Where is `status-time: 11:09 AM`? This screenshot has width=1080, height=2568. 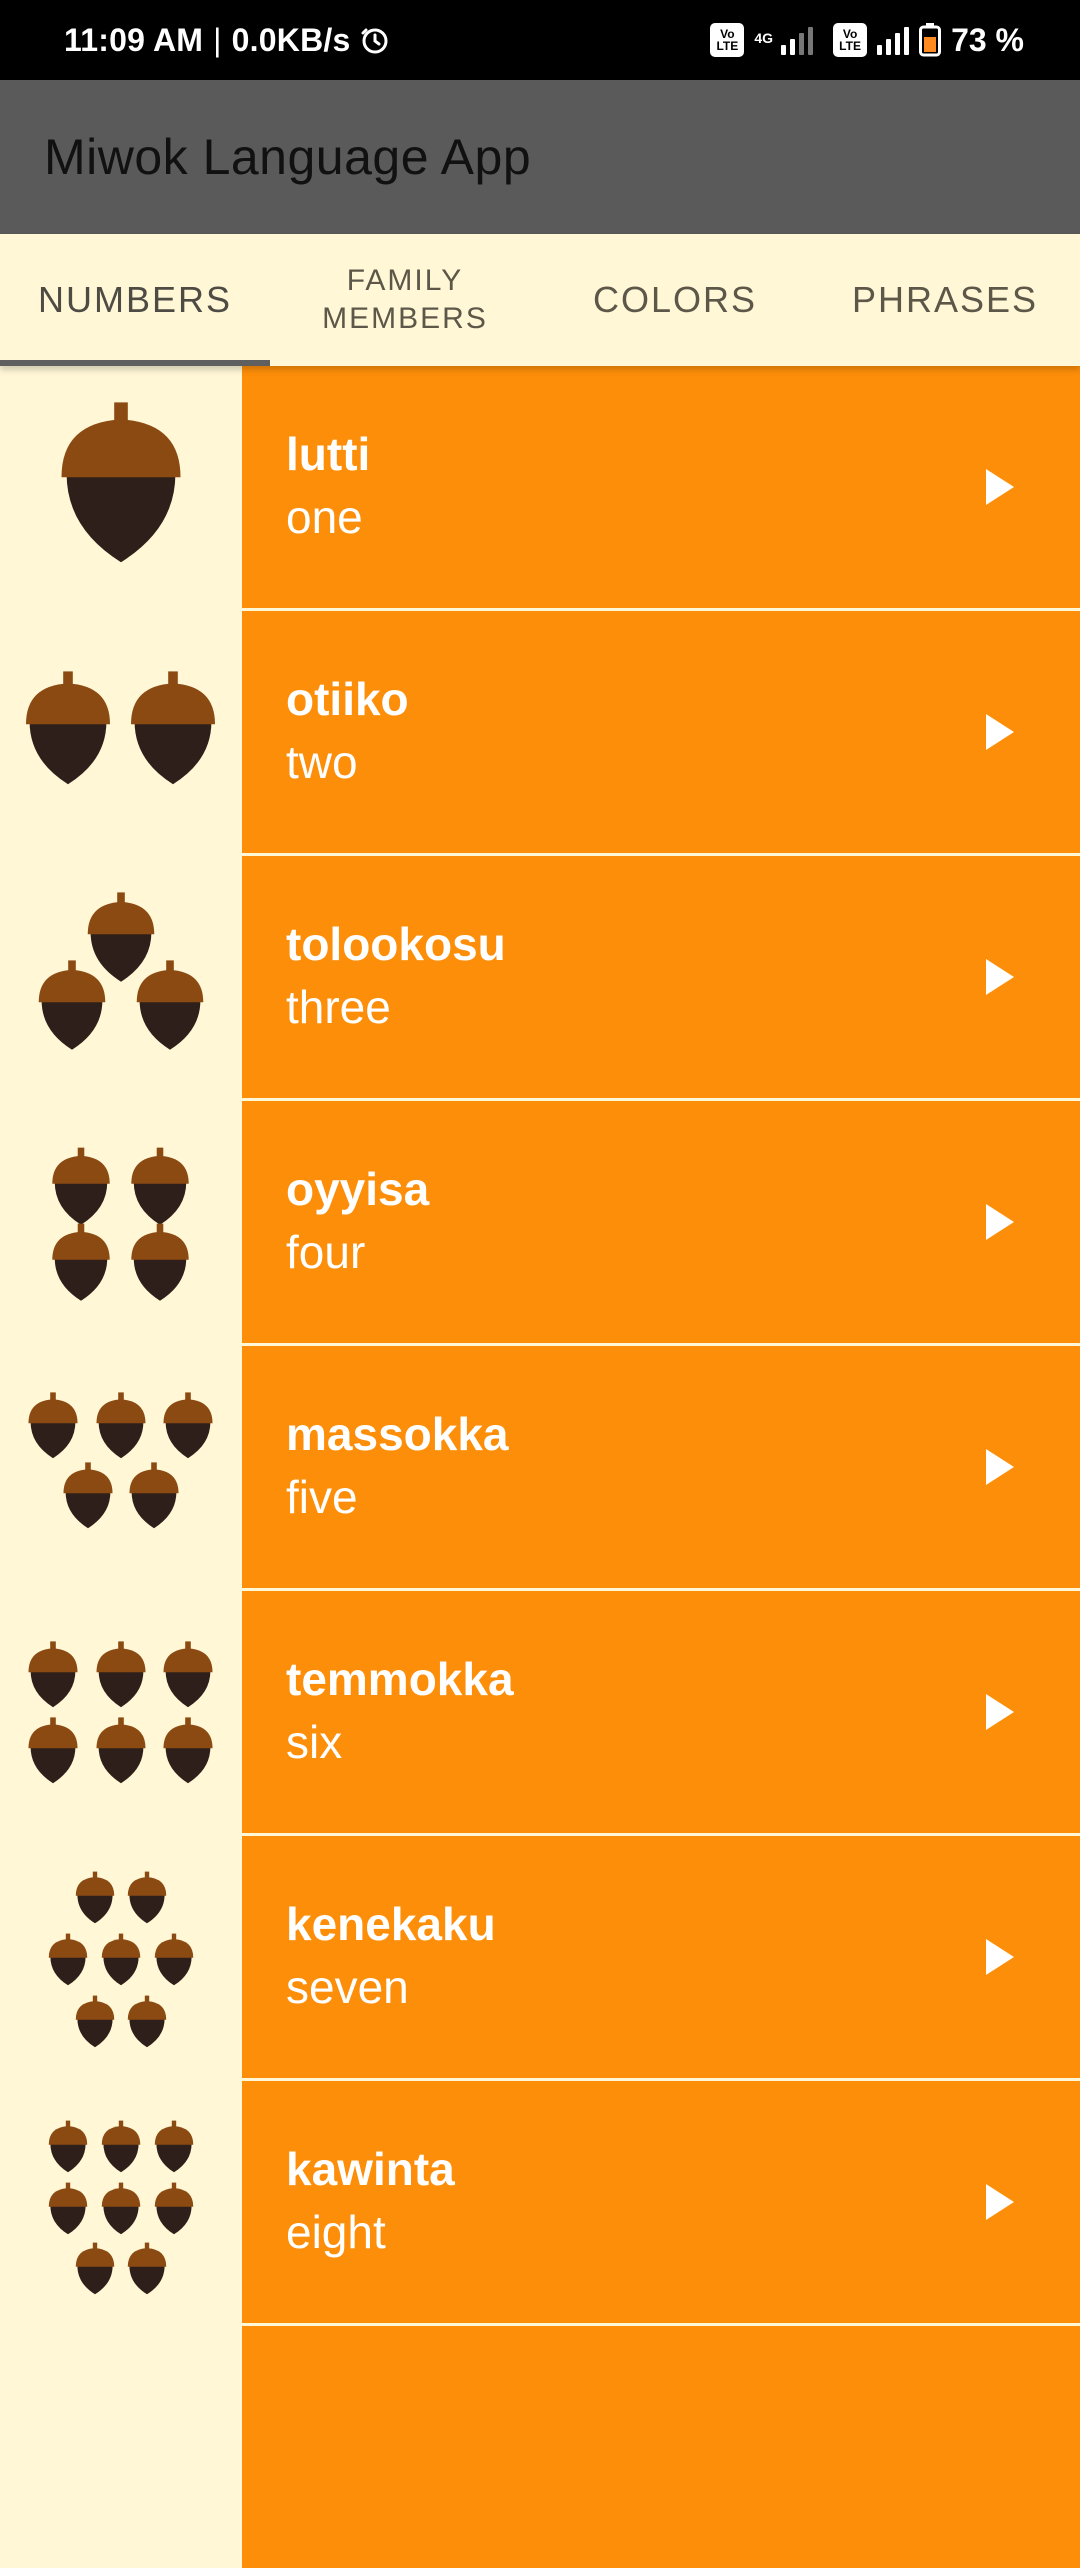
status-time: 11:09 AM is located at coordinates (134, 39).